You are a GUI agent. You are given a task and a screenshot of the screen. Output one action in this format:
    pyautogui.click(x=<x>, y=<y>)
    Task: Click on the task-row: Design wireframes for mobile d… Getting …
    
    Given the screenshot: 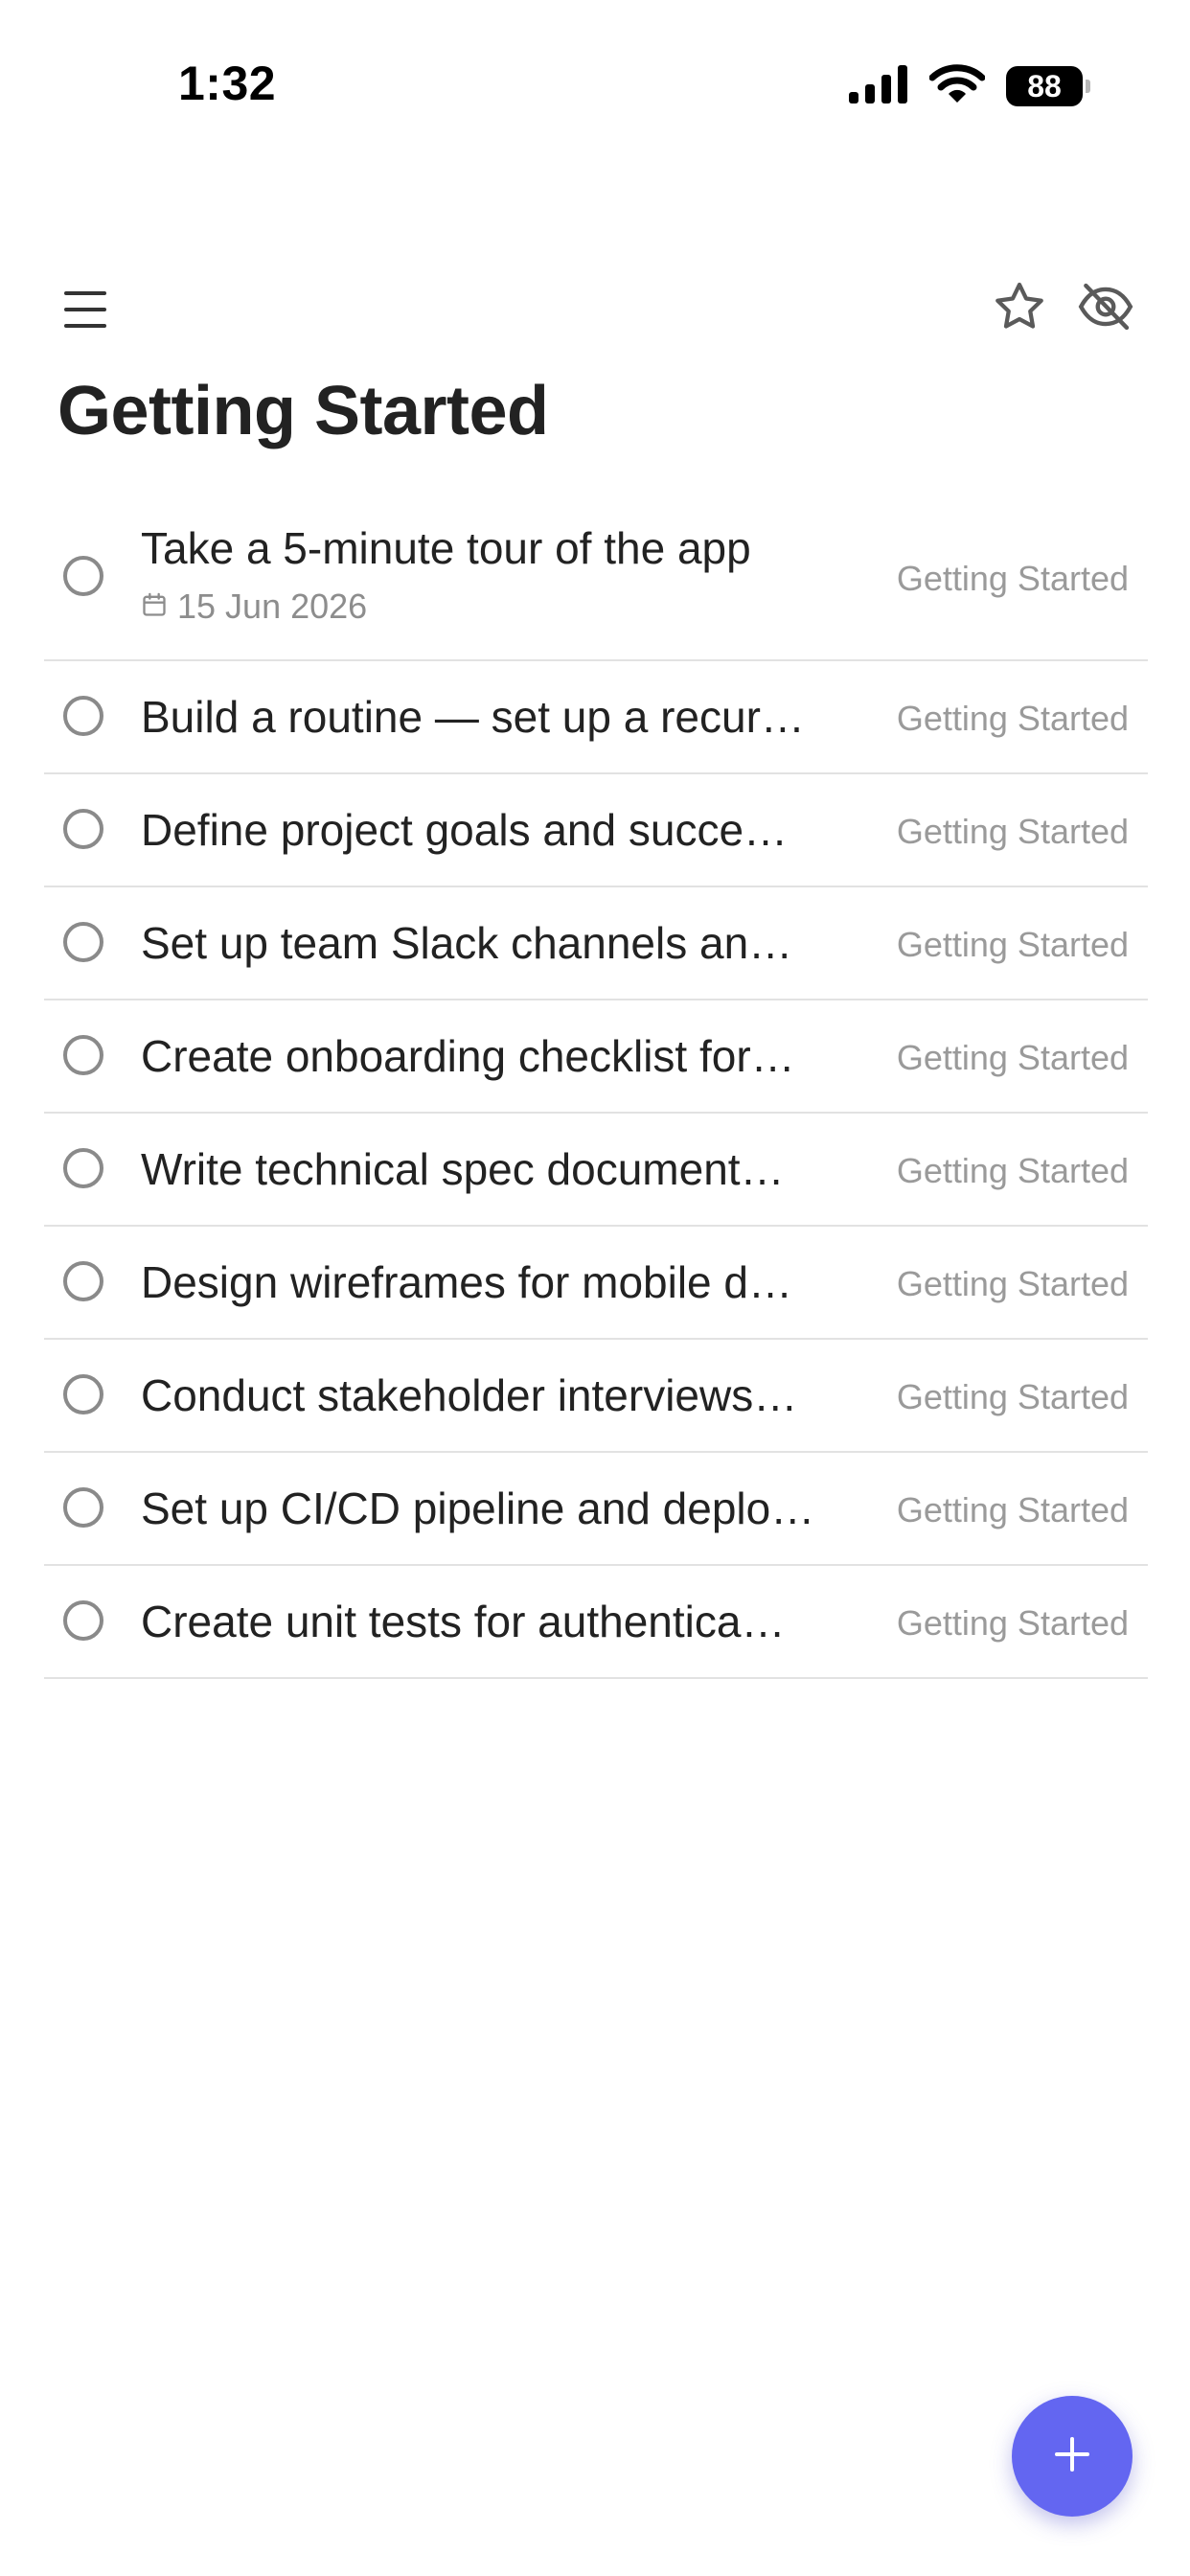 What is the action you would take?
    pyautogui.click(x=596, y=1283)
    